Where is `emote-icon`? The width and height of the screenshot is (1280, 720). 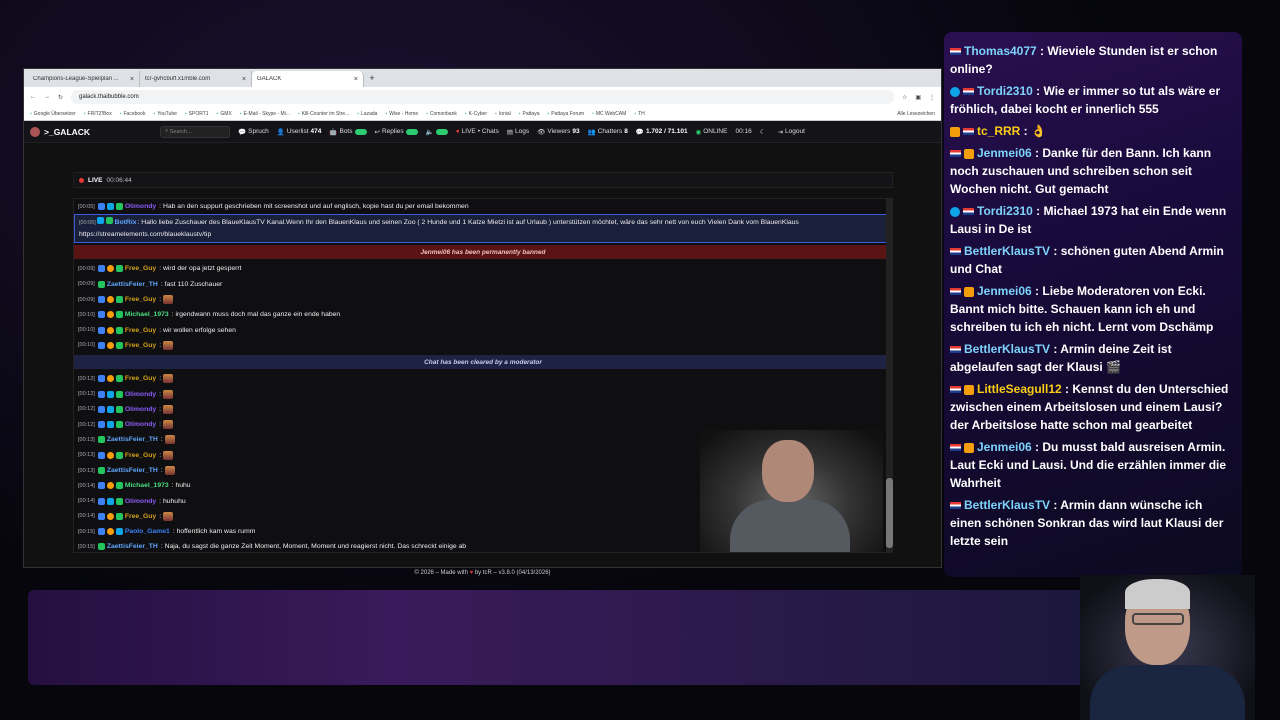
emote-icon is located at coordinates (168, 455).